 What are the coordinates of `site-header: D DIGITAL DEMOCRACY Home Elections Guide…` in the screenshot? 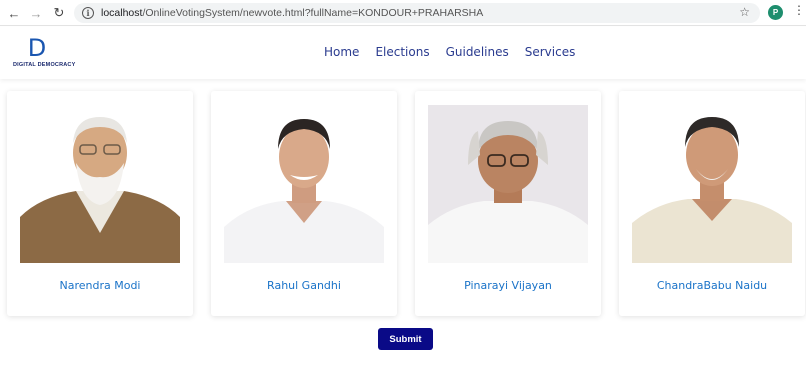 It's located at (403, 53).